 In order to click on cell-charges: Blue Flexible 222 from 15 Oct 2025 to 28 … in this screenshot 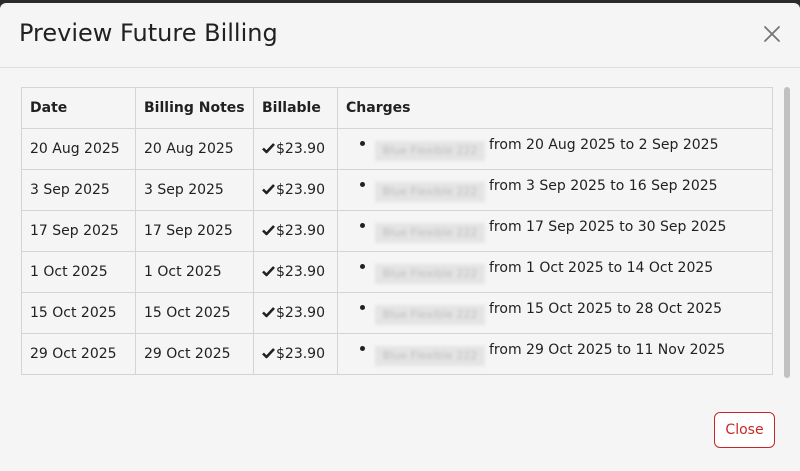, I will do `click(555, 313)`.